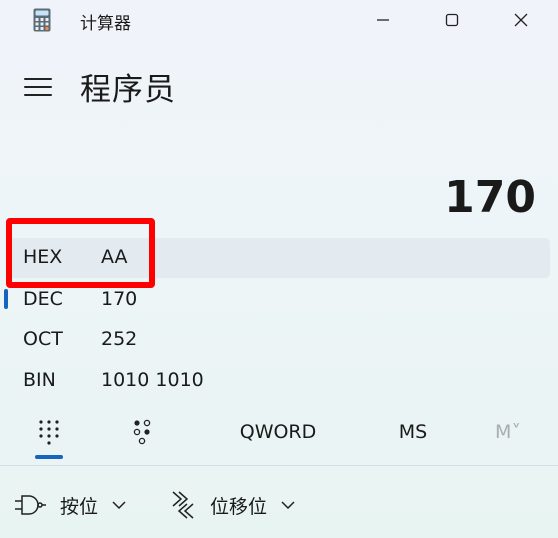 This screenshot has height=538, width=558. Describe the element at coordinates (183, 505) in the screenshot. I see `bit-shift-icon` at that location.